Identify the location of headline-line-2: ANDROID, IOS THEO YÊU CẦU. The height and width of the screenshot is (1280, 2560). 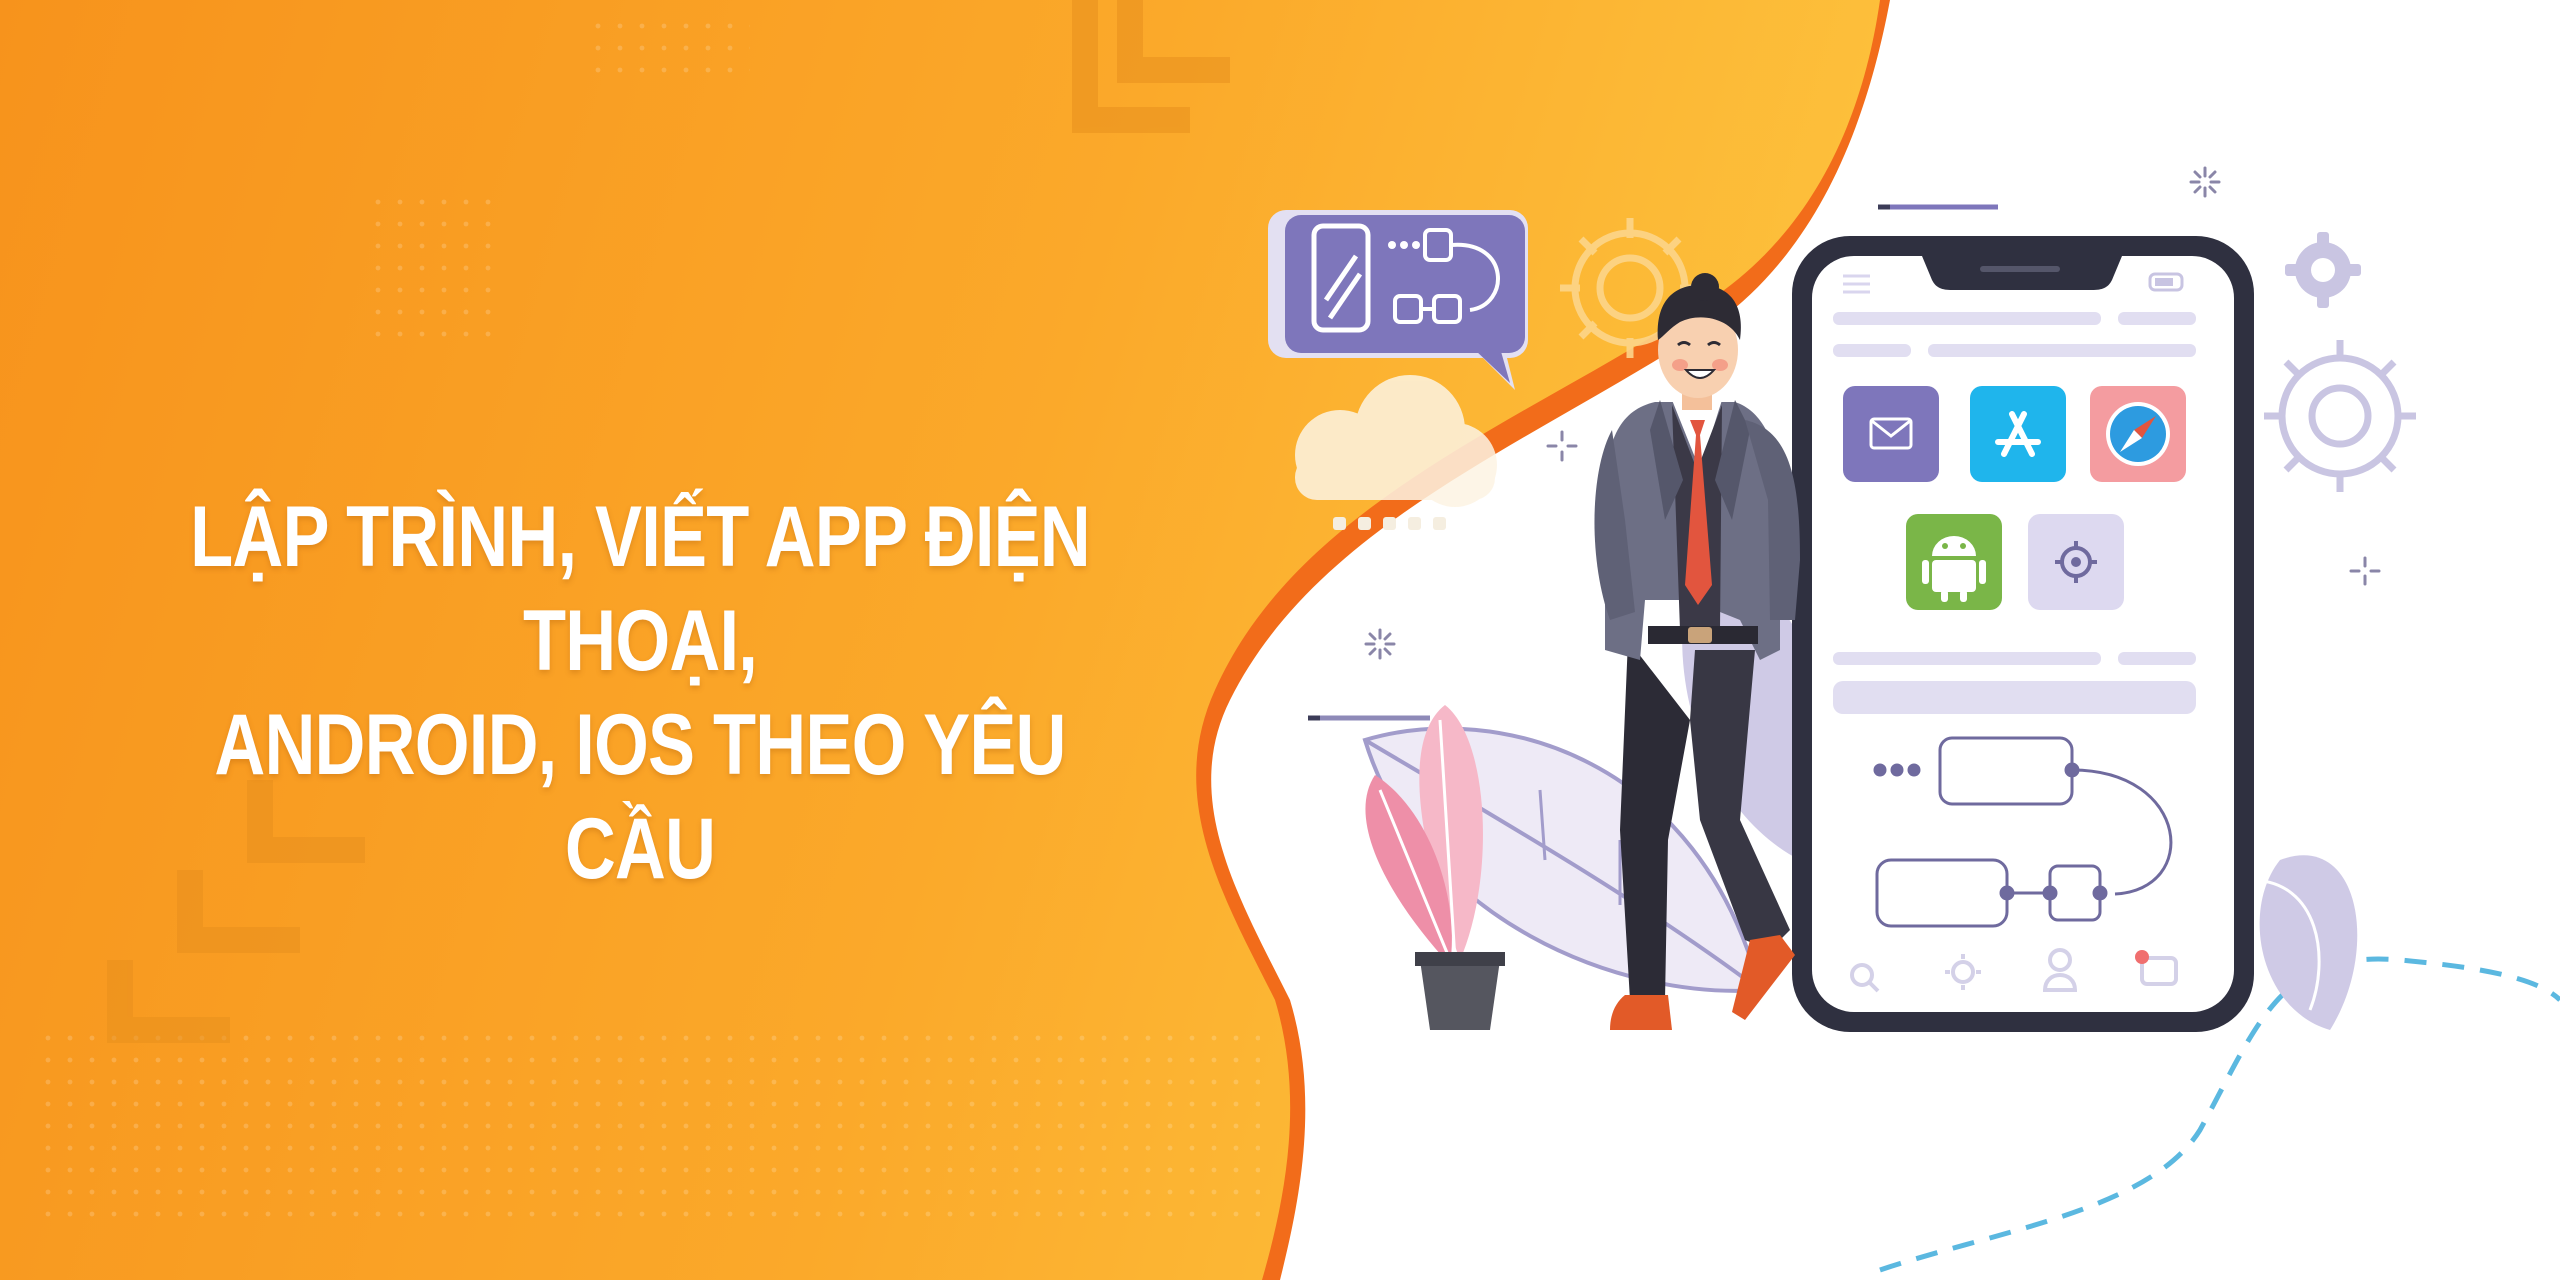
(640, 797).